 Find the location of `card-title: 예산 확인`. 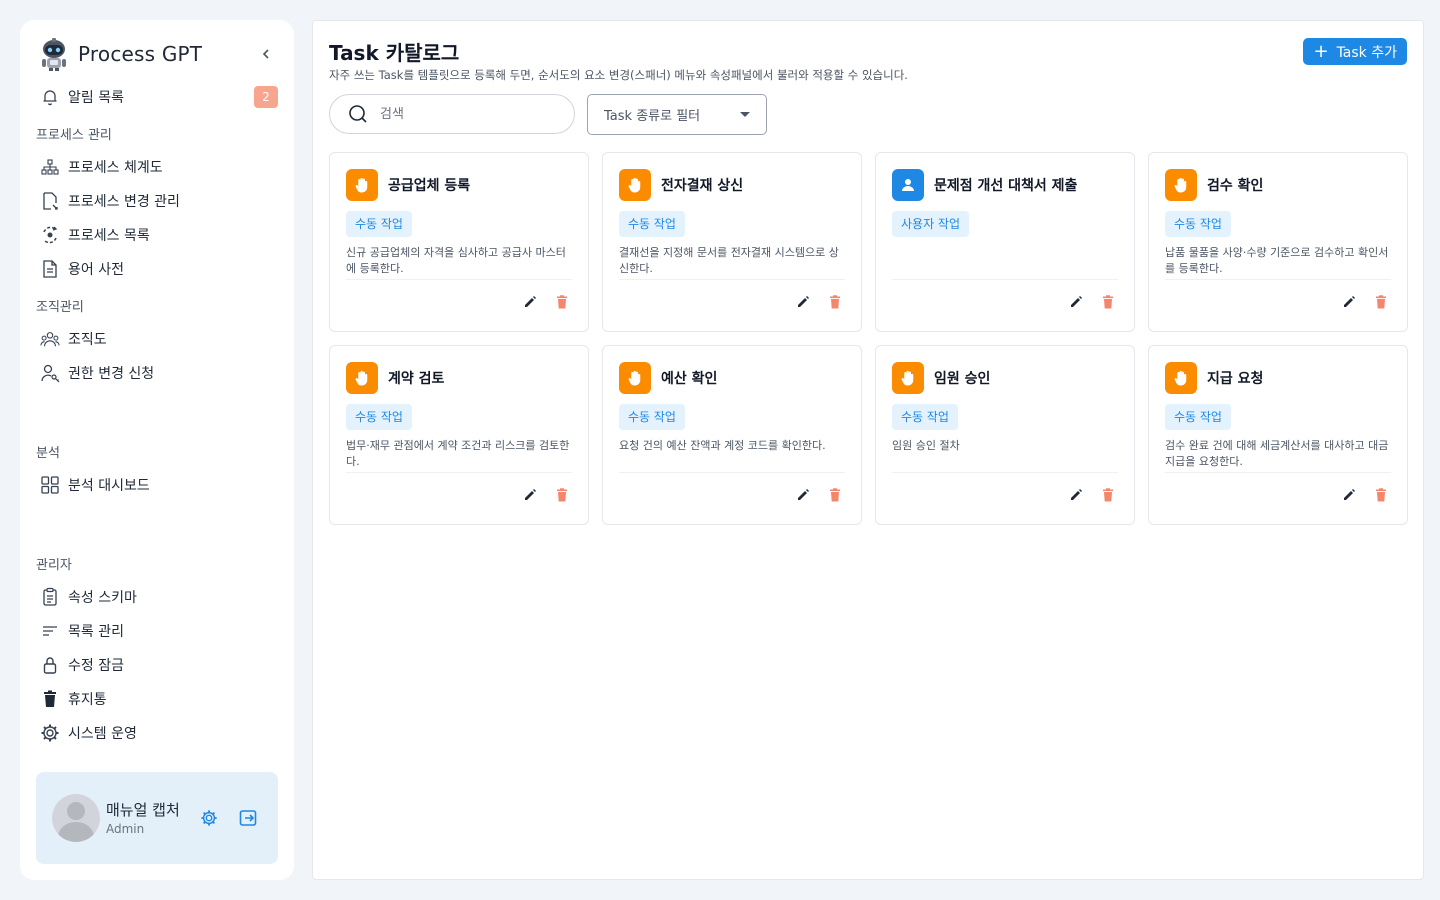

card-title: 예산 확인 is located at coordinates (689, 379).